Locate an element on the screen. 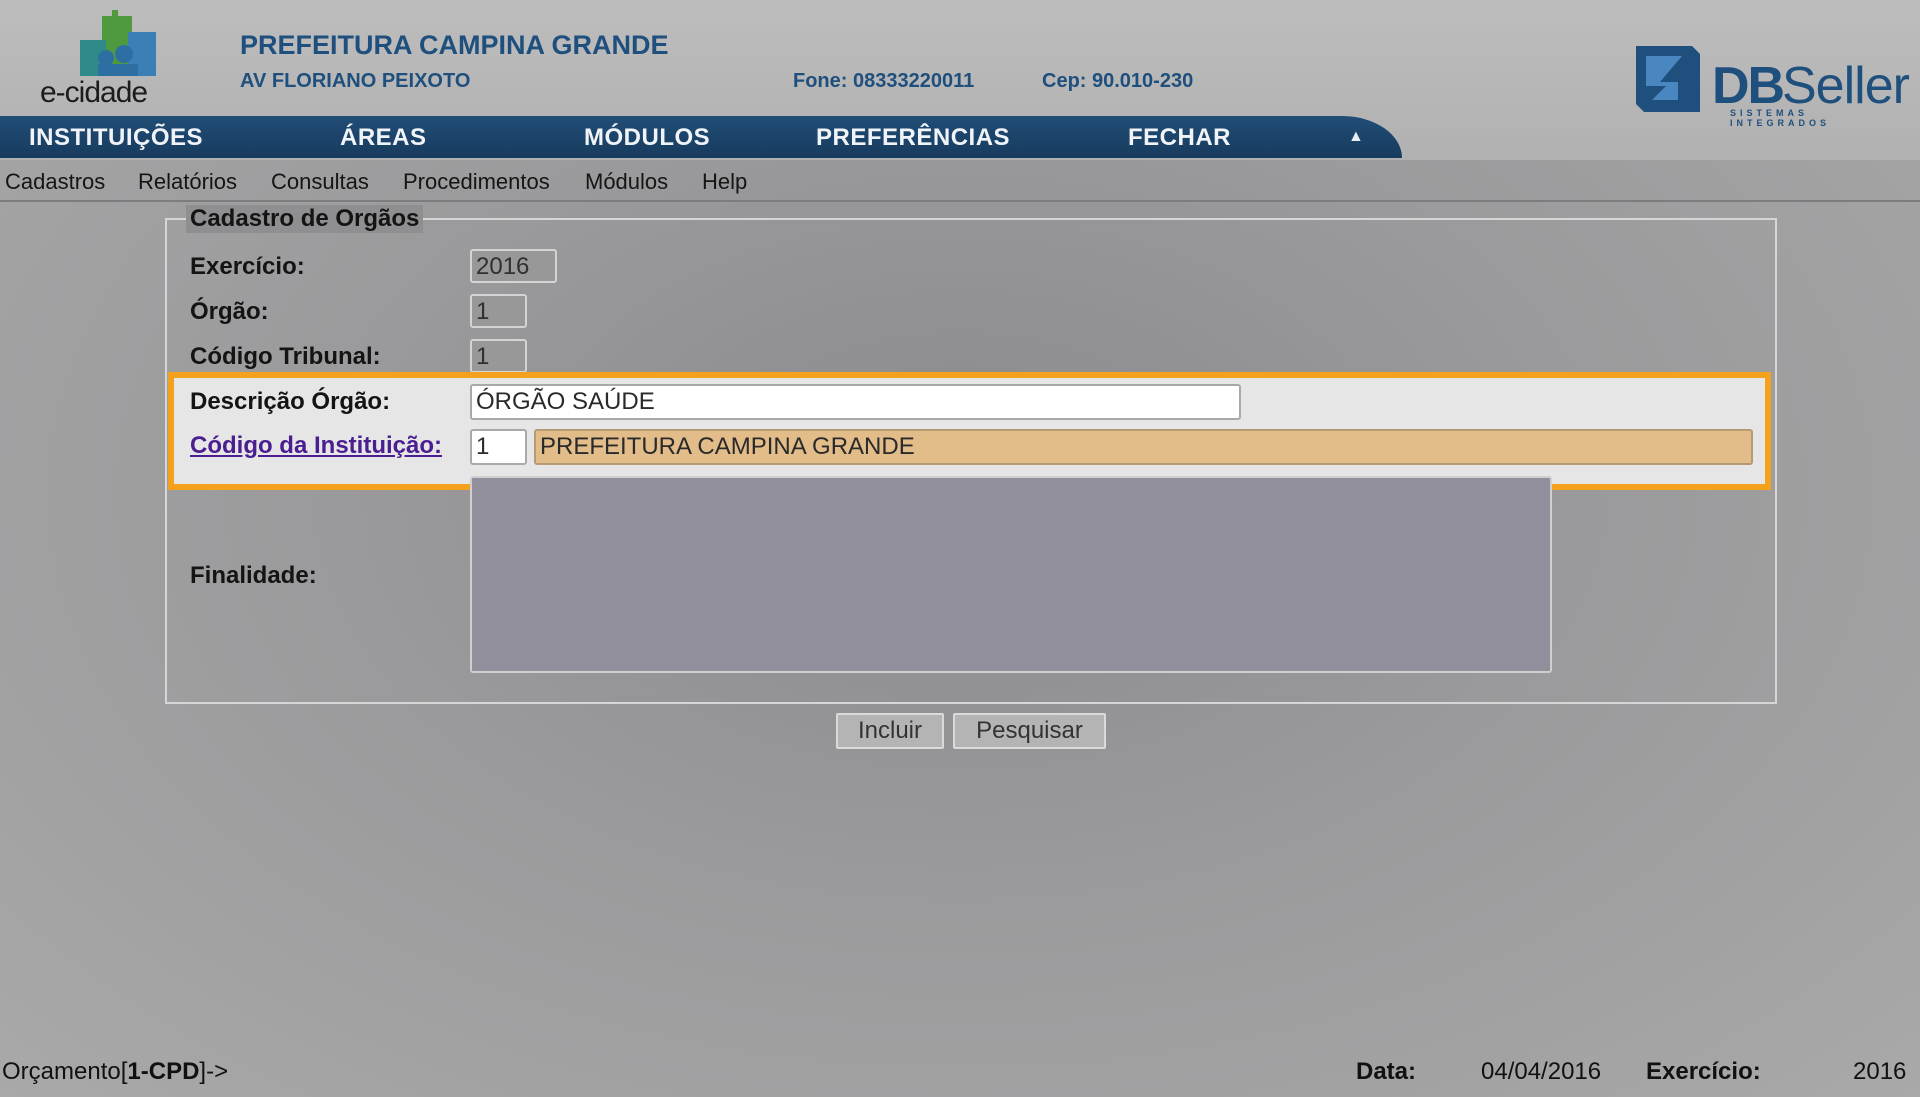 Image resolution: width=1920 pixels, height=1097 pixels. dbseller-mark-icon is located at coordinates (1668, 79).